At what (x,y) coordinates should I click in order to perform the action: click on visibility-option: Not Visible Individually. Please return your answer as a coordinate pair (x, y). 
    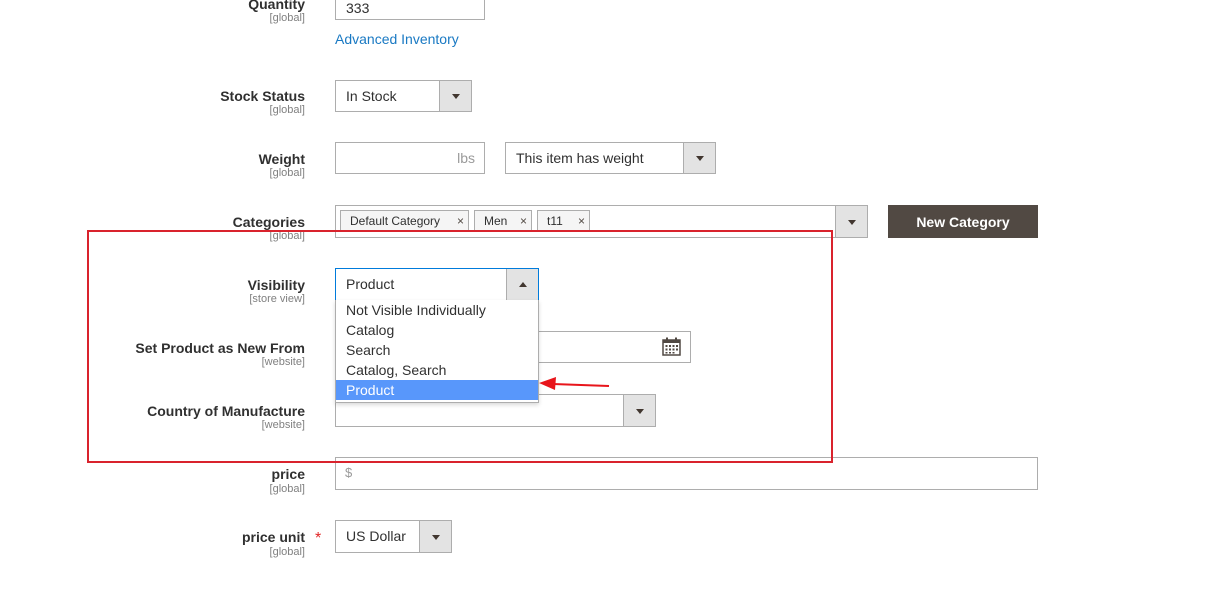
    Looking at the image, I should click on (437, 310).